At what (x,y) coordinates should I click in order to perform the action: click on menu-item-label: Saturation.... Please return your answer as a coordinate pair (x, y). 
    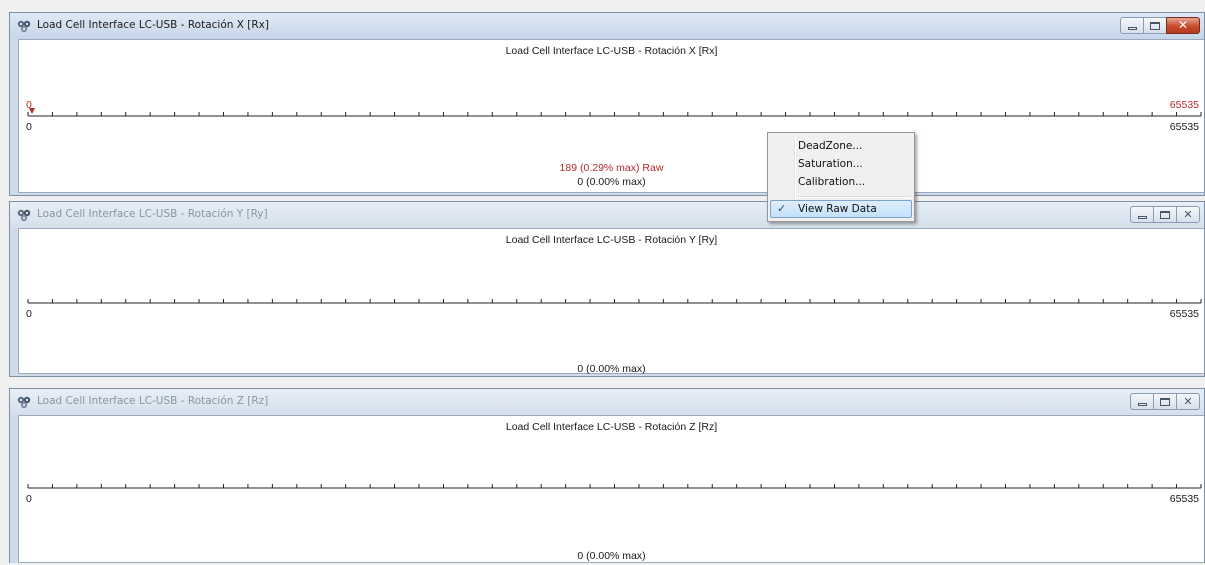
    Looking at the image, I should click on (830, 164).